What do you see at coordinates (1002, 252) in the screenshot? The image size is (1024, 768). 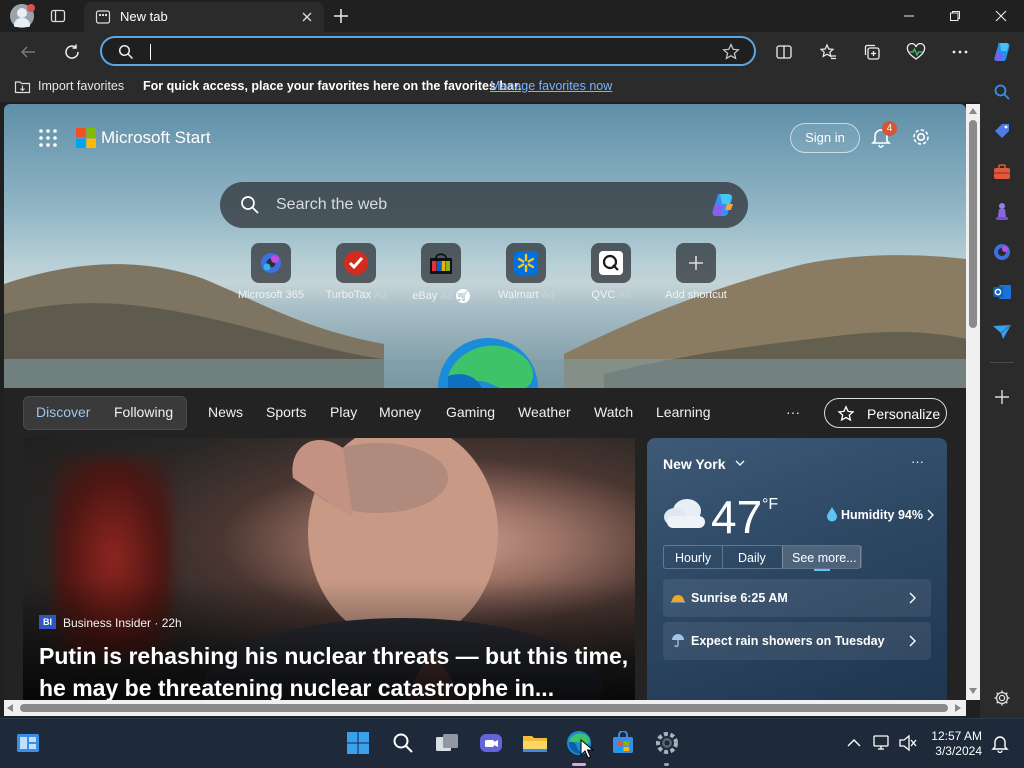 I see `microsoft-365-icon` at bounding box center [1002, 252].